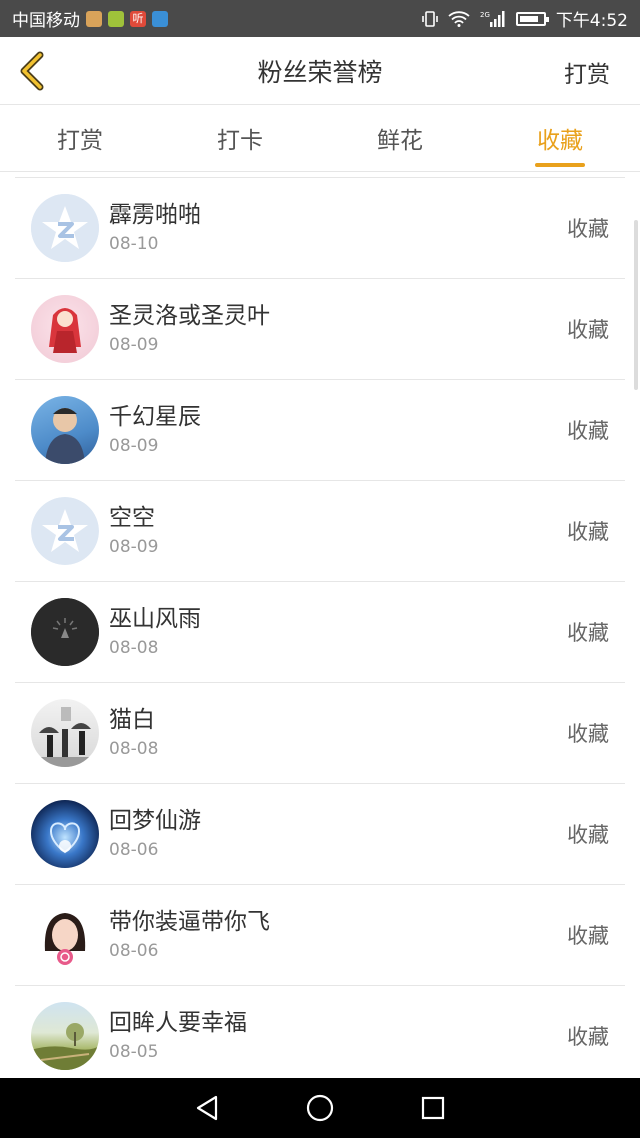  What do you see at coordinates (560, 141) in the screenshot?
I see `tab-label: 收藏` at bounding box center [560, 141].